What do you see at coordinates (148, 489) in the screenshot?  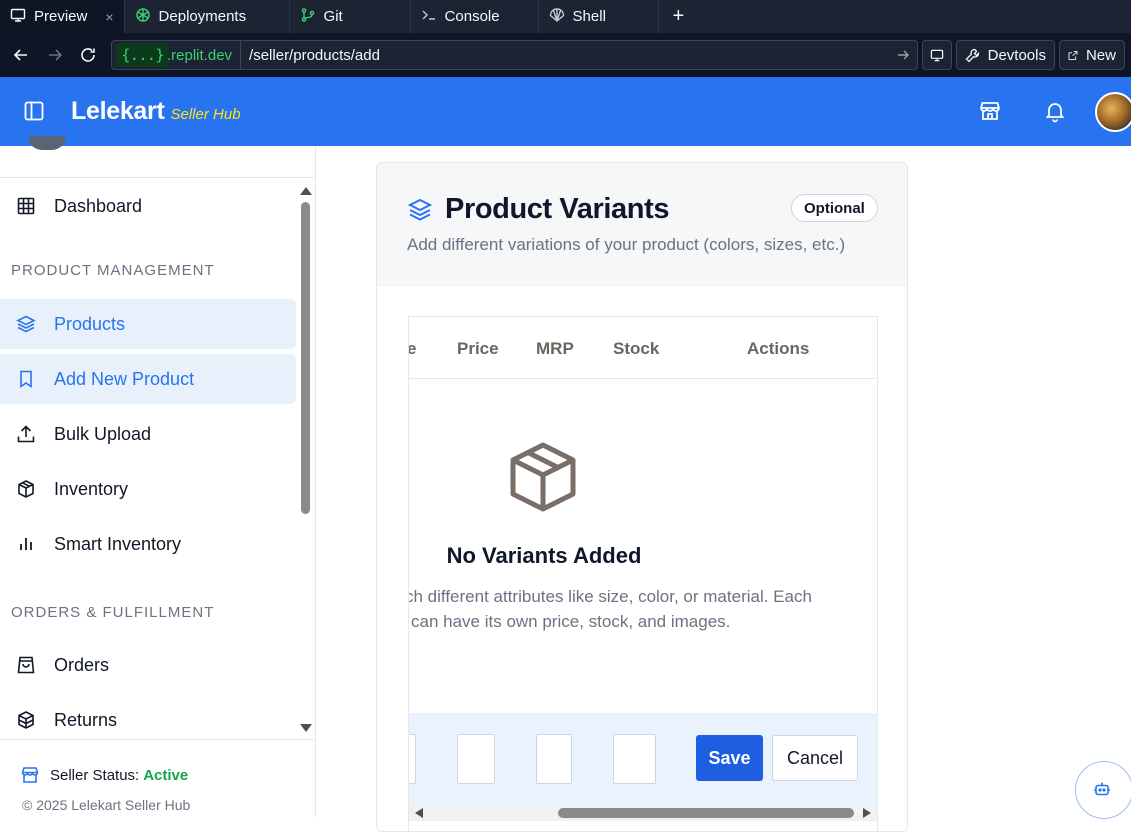 I see `sidebar-item-inventory: Inventory` at bounding box center [148, 489].